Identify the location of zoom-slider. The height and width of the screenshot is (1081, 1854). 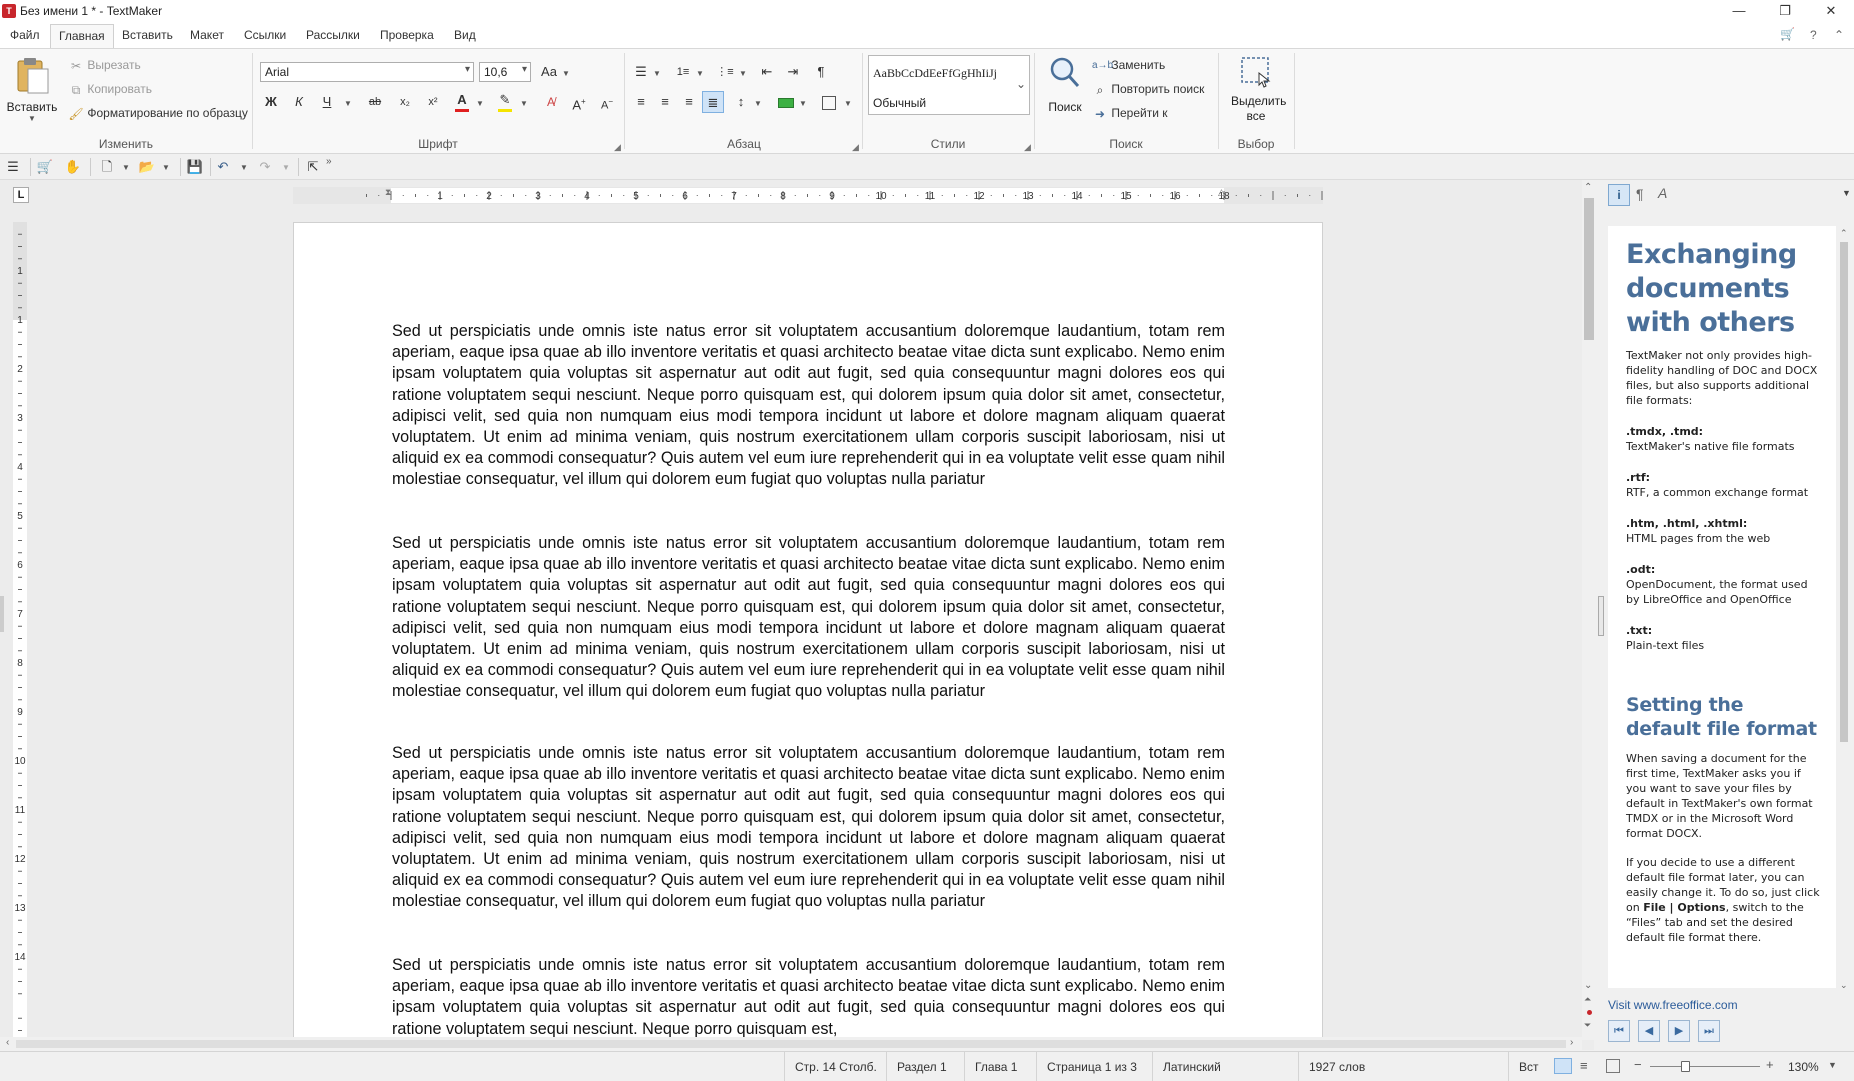
(1705, 1066).